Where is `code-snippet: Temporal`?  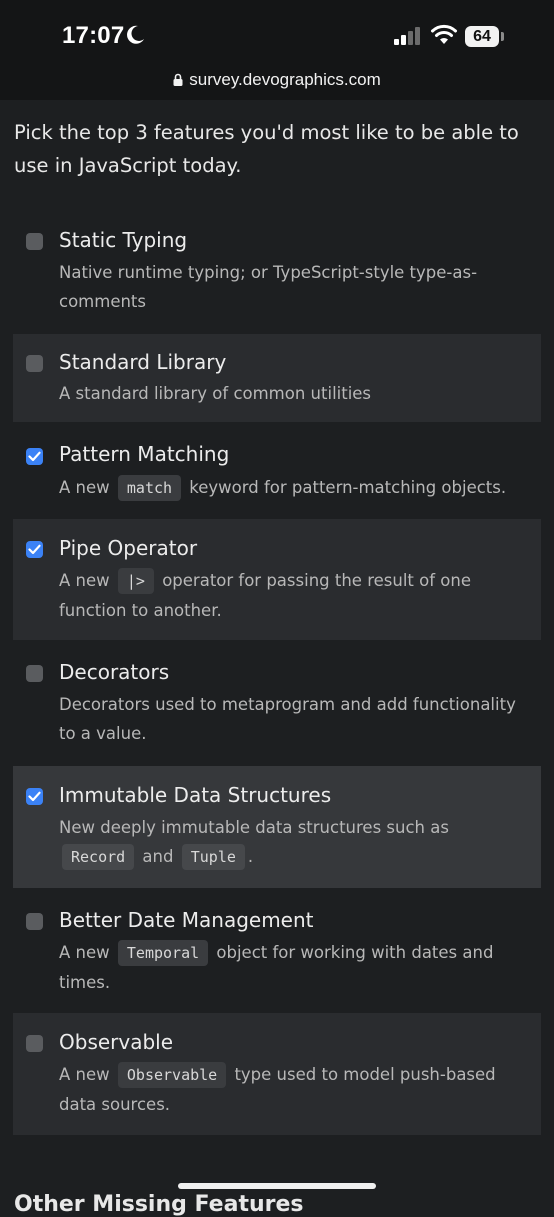
code-snippet: Temporal is located at coordinates (163, 953).